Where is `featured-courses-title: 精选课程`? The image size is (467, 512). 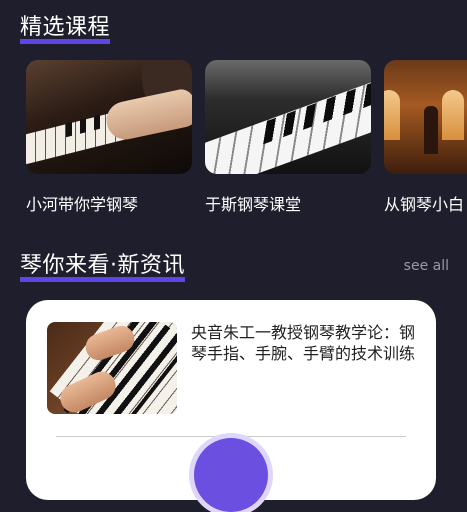
featured-courses-title: 精选课程 is located at coordinates (65, 27).